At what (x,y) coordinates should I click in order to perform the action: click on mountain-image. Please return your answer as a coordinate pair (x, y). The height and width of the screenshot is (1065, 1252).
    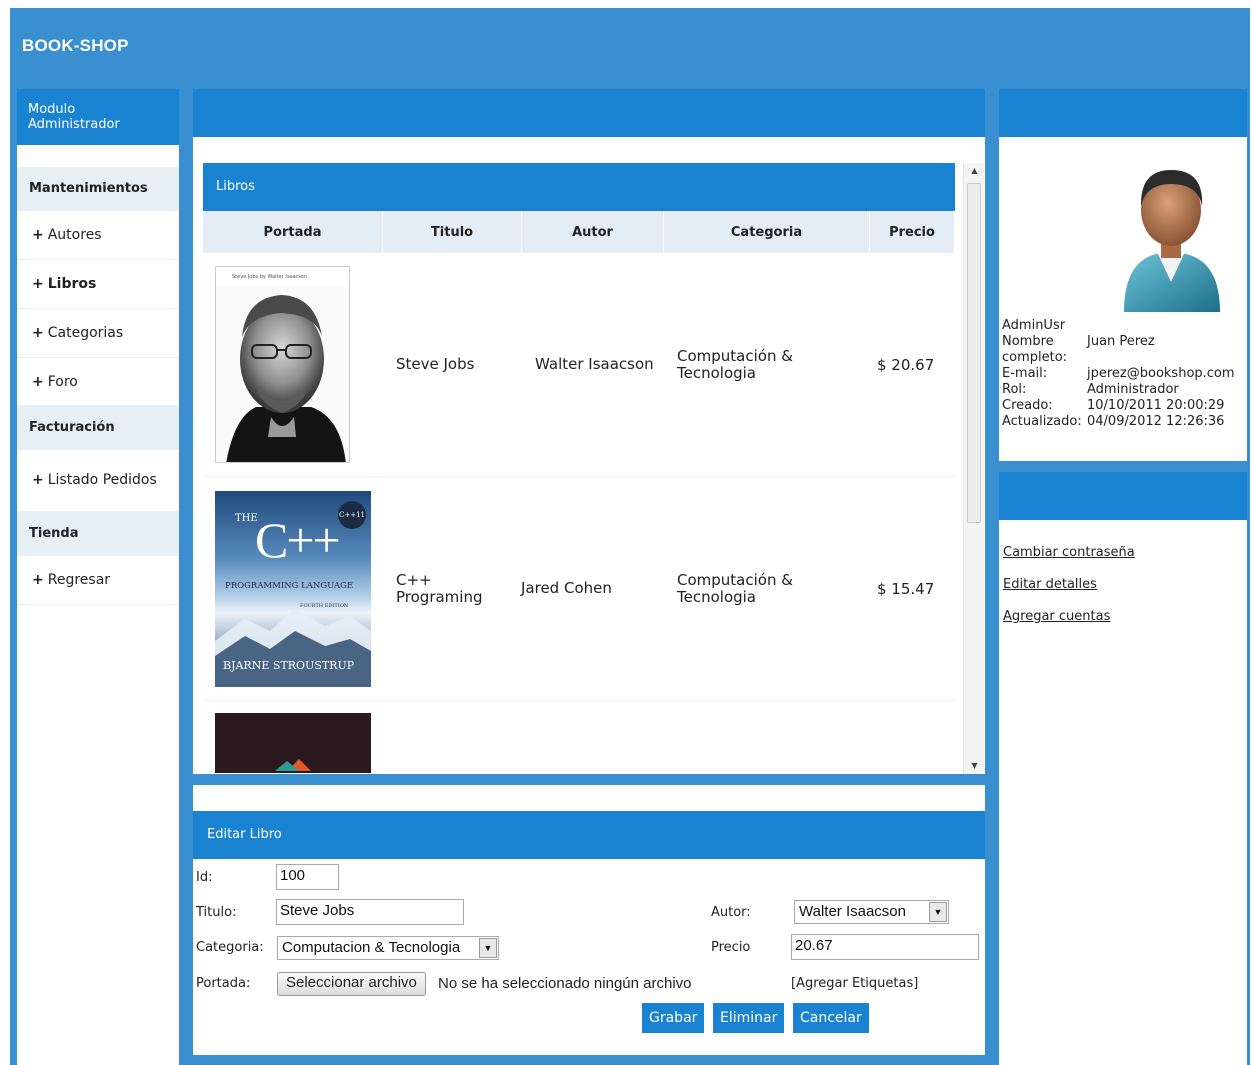
    Looking at the image, I should click on (293, 647).